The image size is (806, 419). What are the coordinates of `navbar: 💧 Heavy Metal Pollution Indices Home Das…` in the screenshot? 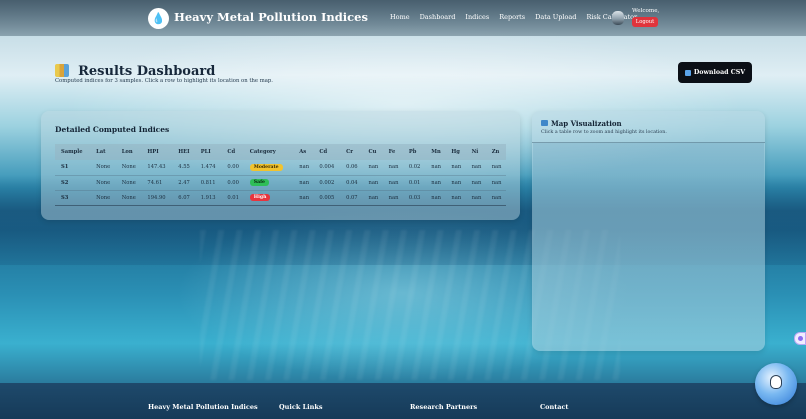 It's located at (403, 18).